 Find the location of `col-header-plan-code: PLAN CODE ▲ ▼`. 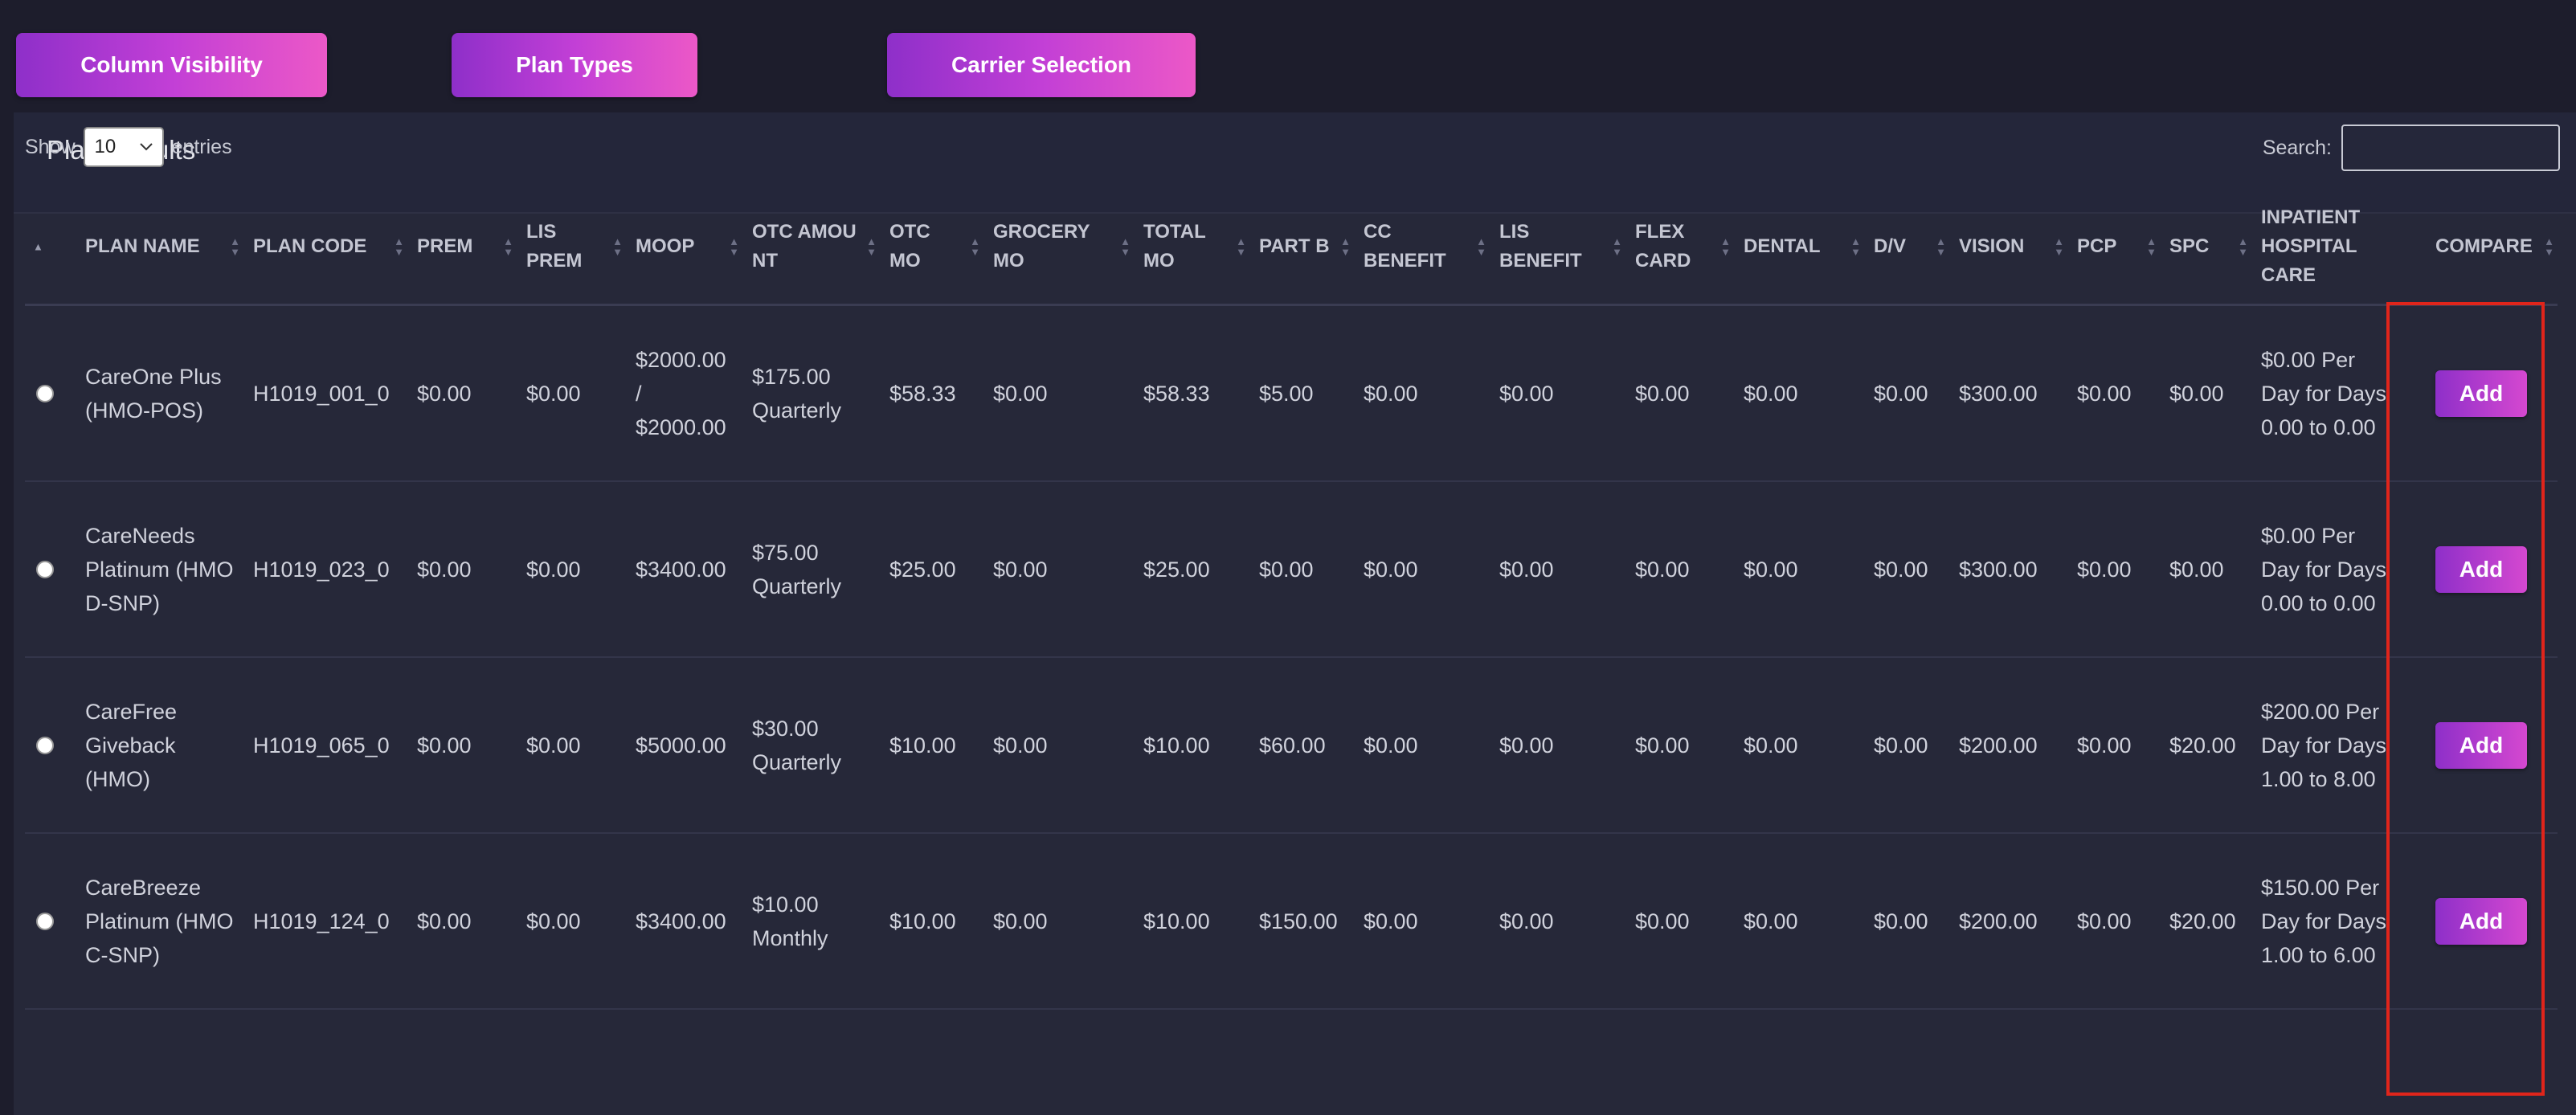

col-header-plan-code: PLAN CODE ▲ ▼ is located at coordinates (325, 248).